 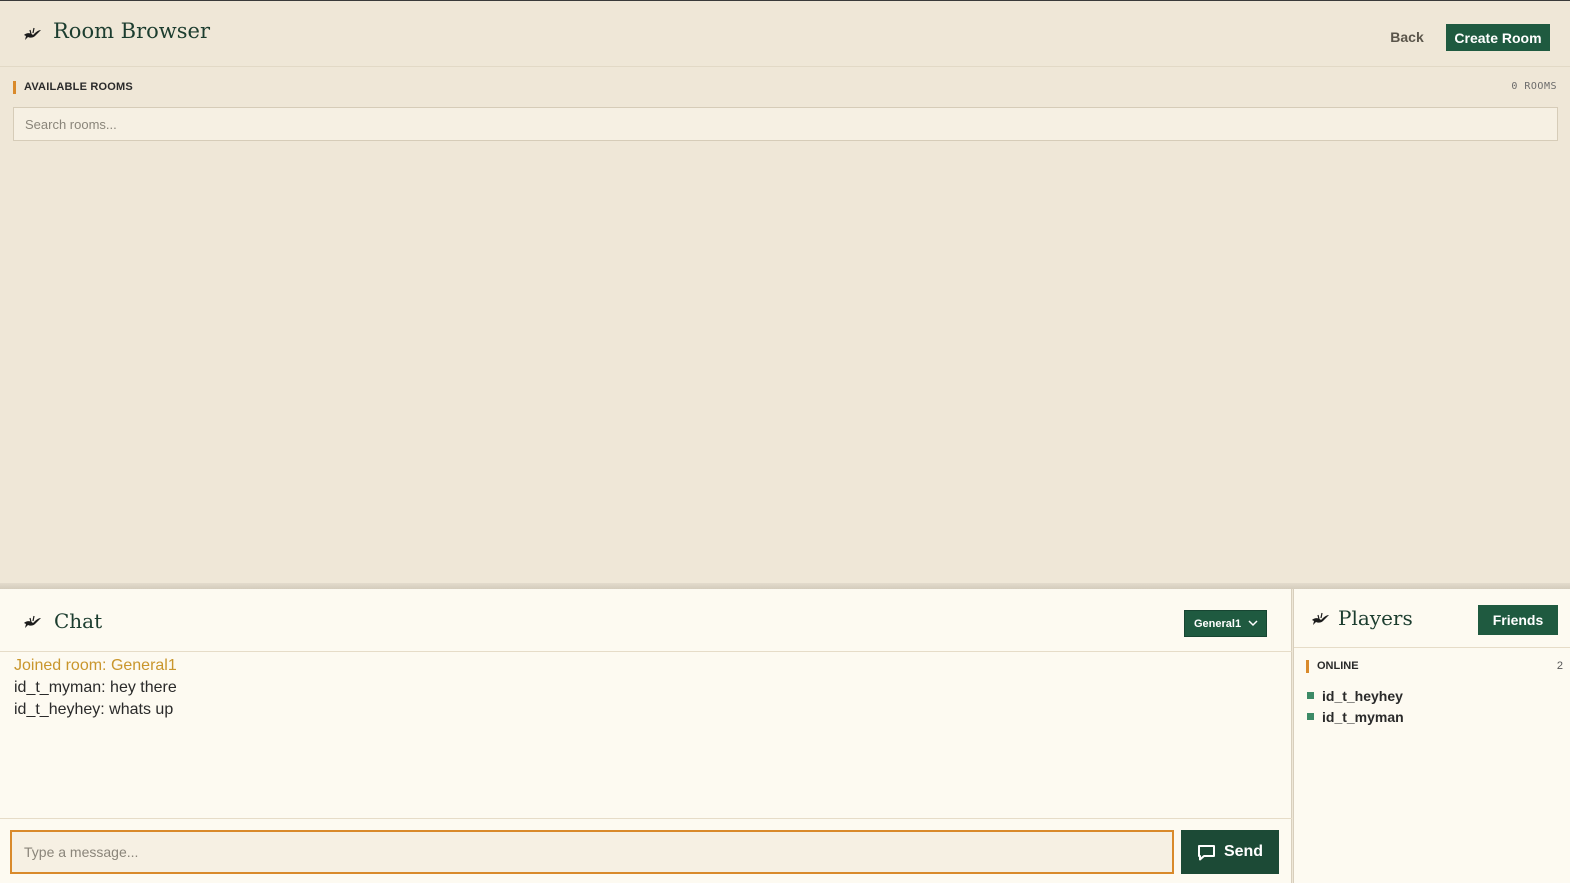 I want to click on player-item: id_t_heyhey, so click(x=1355, y=695).